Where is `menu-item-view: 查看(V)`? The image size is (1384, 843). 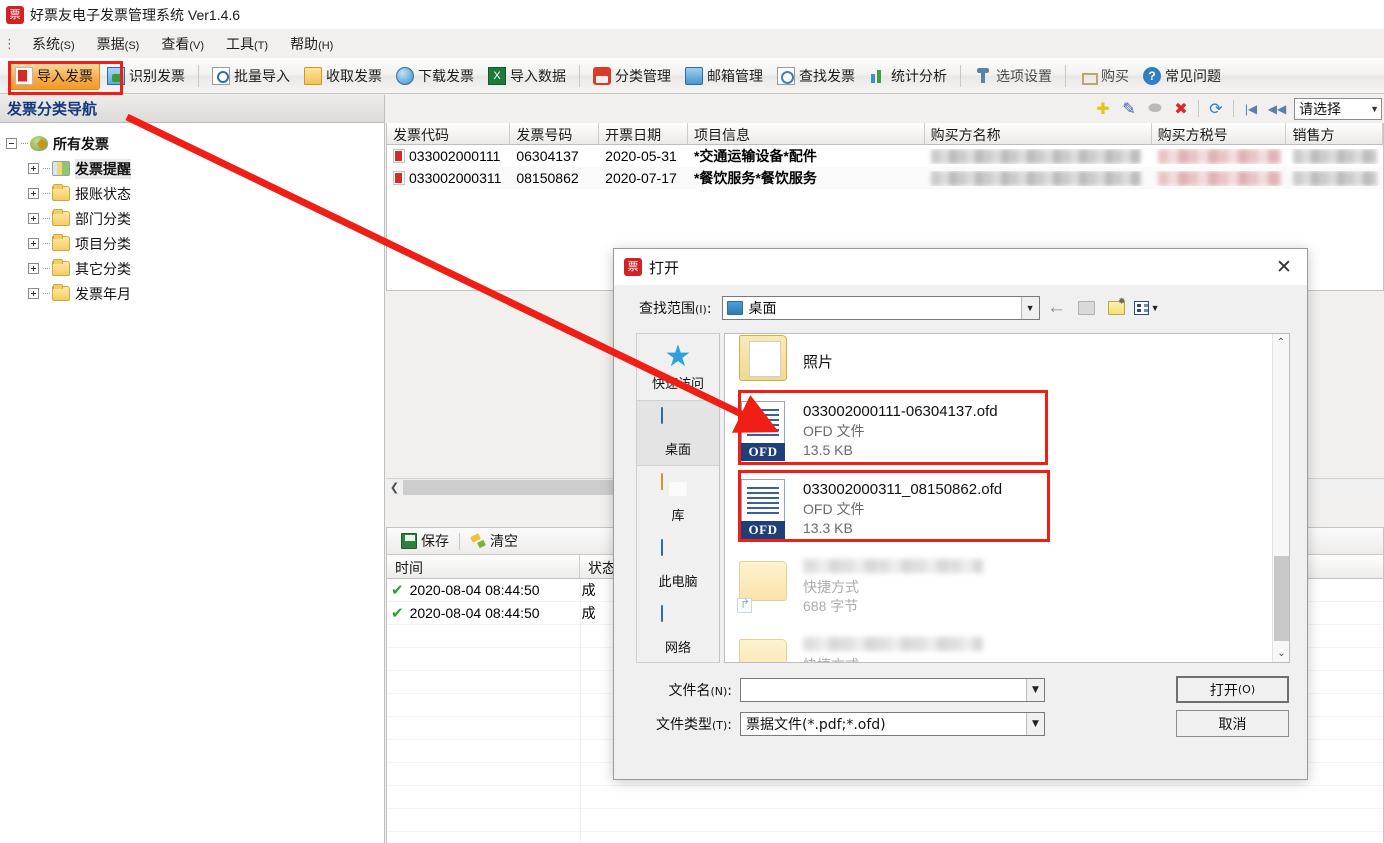
menu-item-view: 查看(V) is located at coordinates (182, 44).